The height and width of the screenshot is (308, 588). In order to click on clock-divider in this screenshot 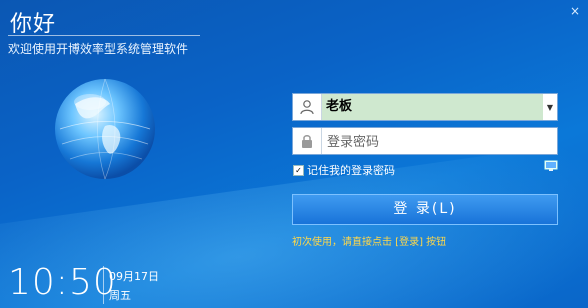, I will do `click(103, 285)`.